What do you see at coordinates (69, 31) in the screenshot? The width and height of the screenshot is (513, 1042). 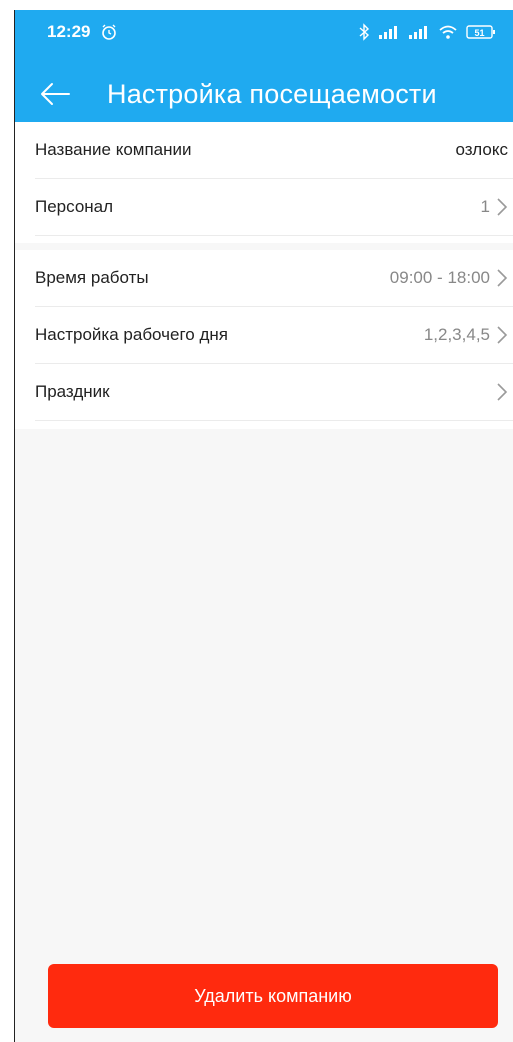 I see `status-time: 12:29` at bounding box center [69, 31].